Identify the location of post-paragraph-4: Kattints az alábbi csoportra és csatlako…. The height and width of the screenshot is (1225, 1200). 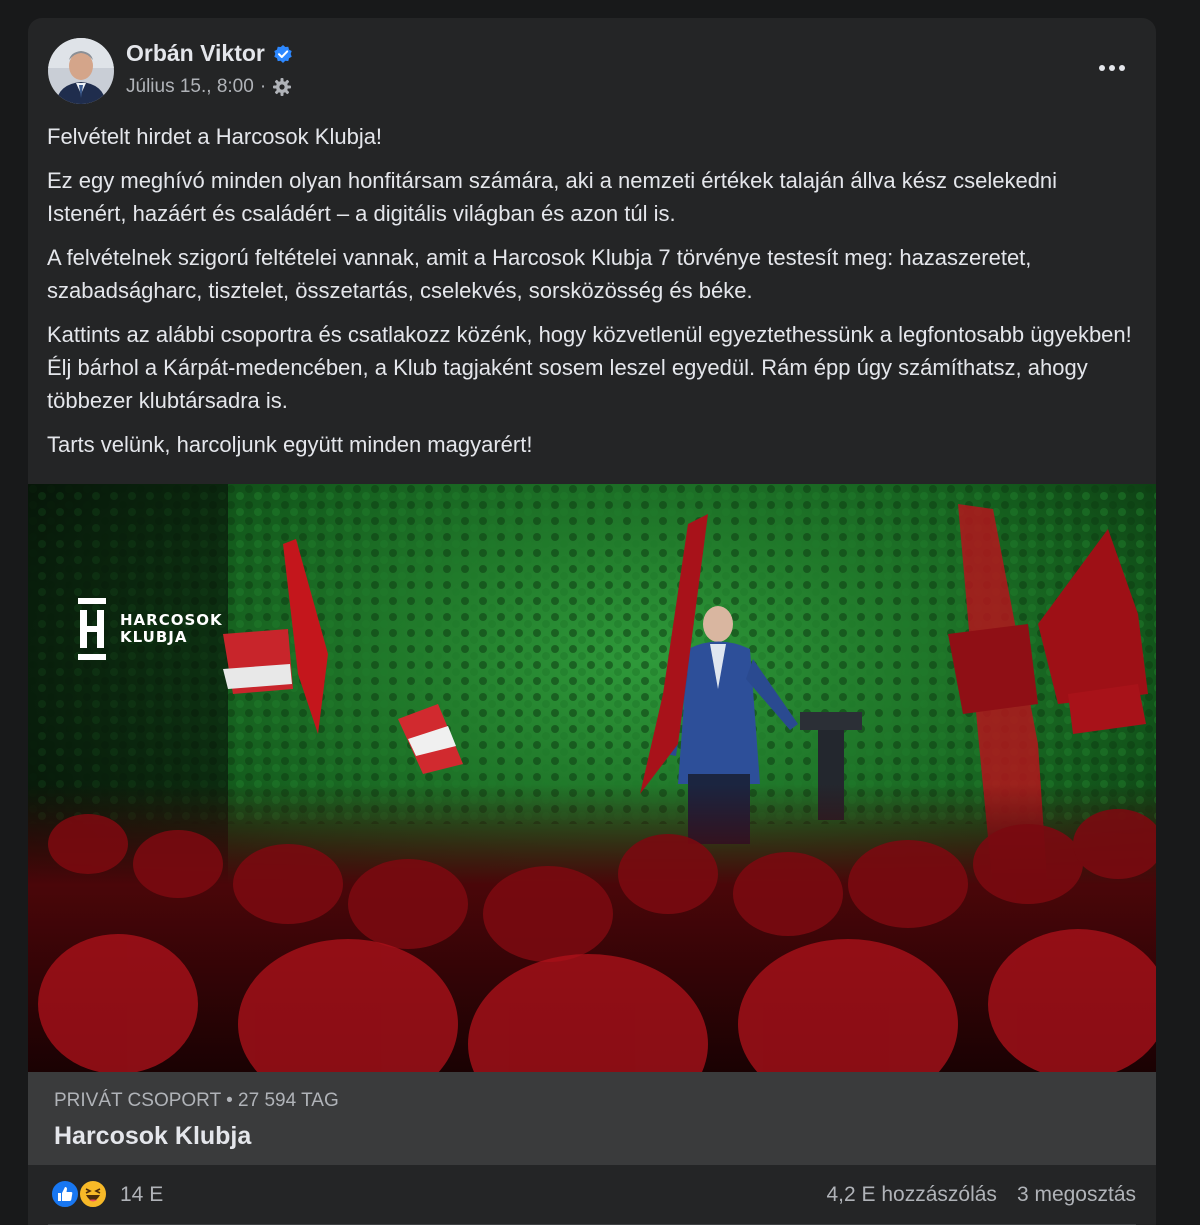
(589, 367).